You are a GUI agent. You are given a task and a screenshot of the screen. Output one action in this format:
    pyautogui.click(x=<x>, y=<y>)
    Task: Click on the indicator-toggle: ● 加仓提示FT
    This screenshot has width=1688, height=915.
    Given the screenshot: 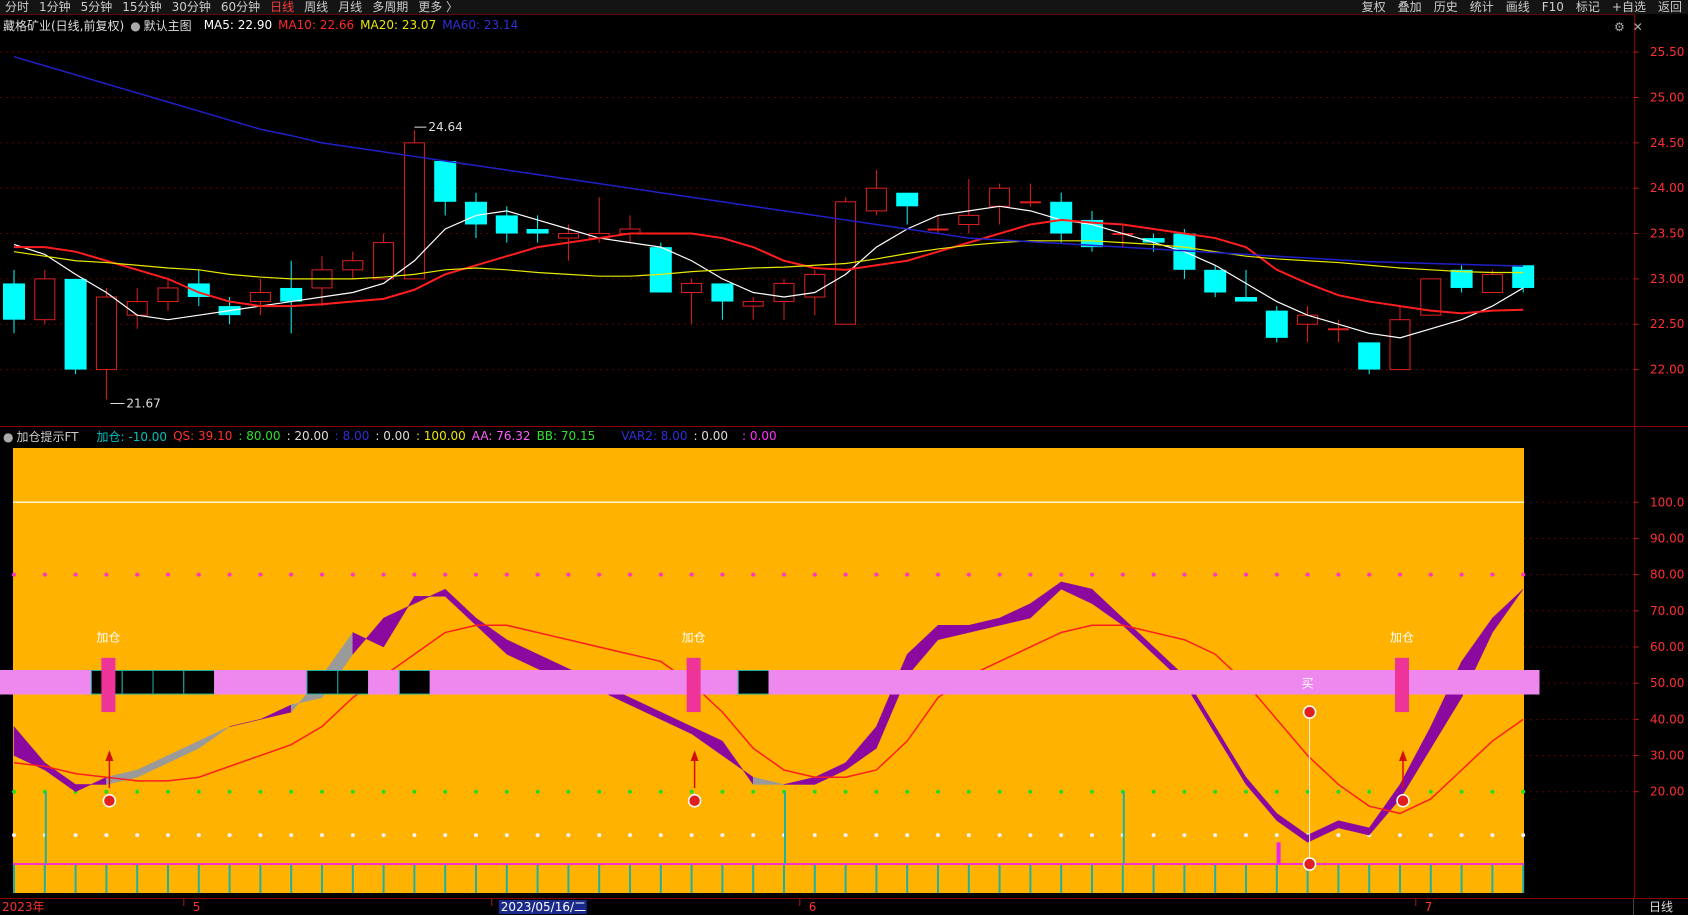 What is the action you would take?
    pyautogui.click(x=44, y=436)
    